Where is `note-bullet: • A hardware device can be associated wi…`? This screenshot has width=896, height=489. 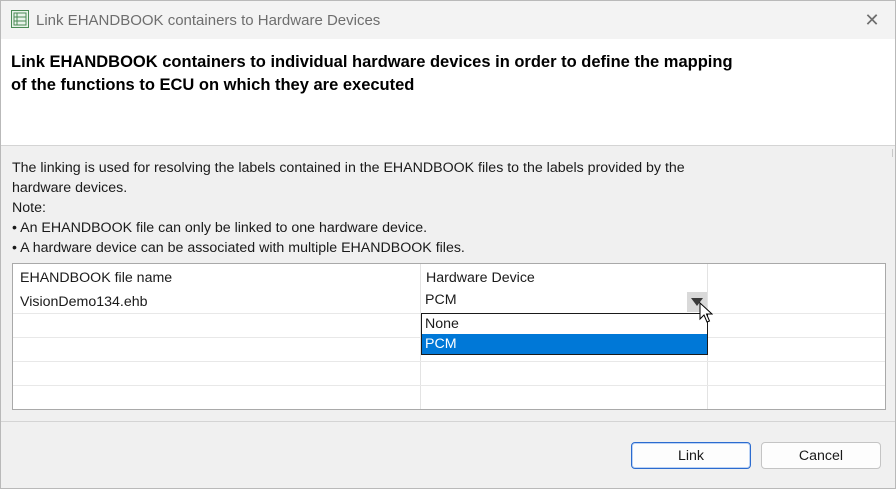 note-bullet: • A hardware device can be associated wi… is located at coordinates (238, 248).